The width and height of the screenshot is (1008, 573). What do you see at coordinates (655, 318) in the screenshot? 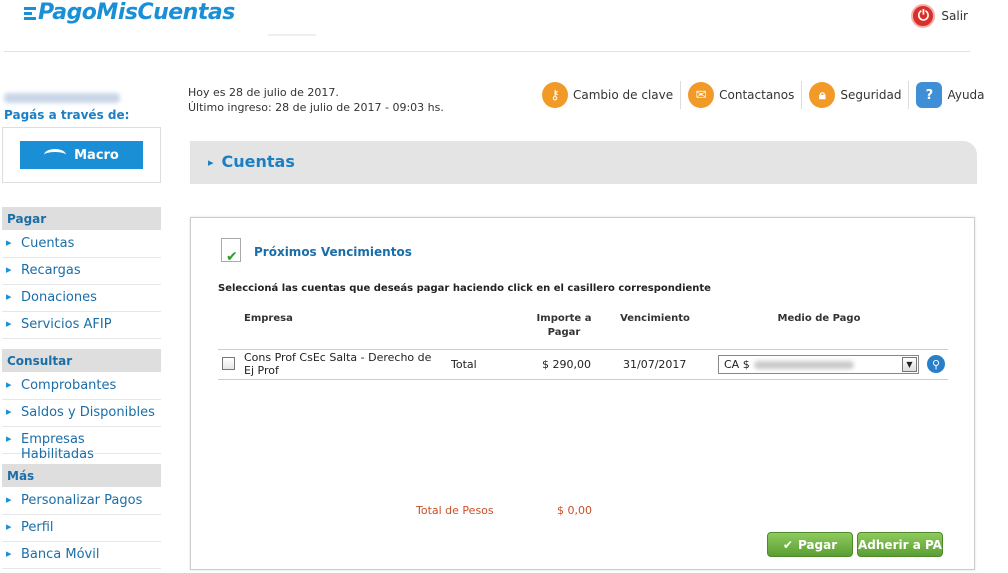
I see `col-header-vencimiento: Vencimiento` at bounding box center [655, 318].